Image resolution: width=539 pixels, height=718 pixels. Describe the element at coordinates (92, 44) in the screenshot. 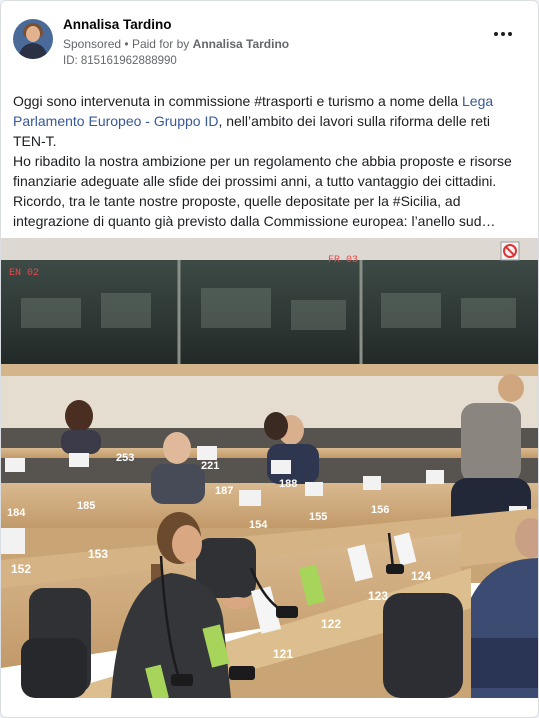

I see `sponsored-label: Sponsored` at that location.